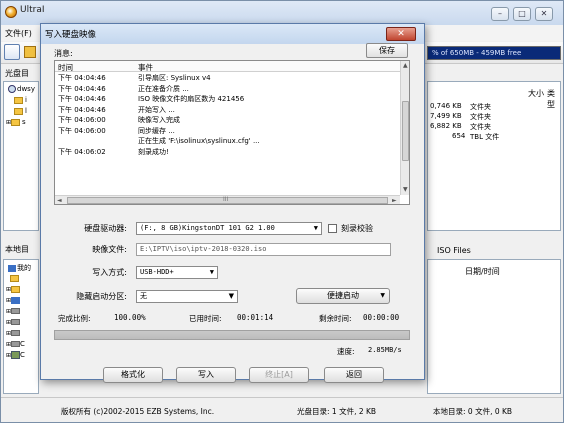 The width and height of the screenshot is (564, 423). Describe the element at coordinates (177, 272) in the screenshot. I see `write-mode-select: USB-HDD+ ▼` at that location.